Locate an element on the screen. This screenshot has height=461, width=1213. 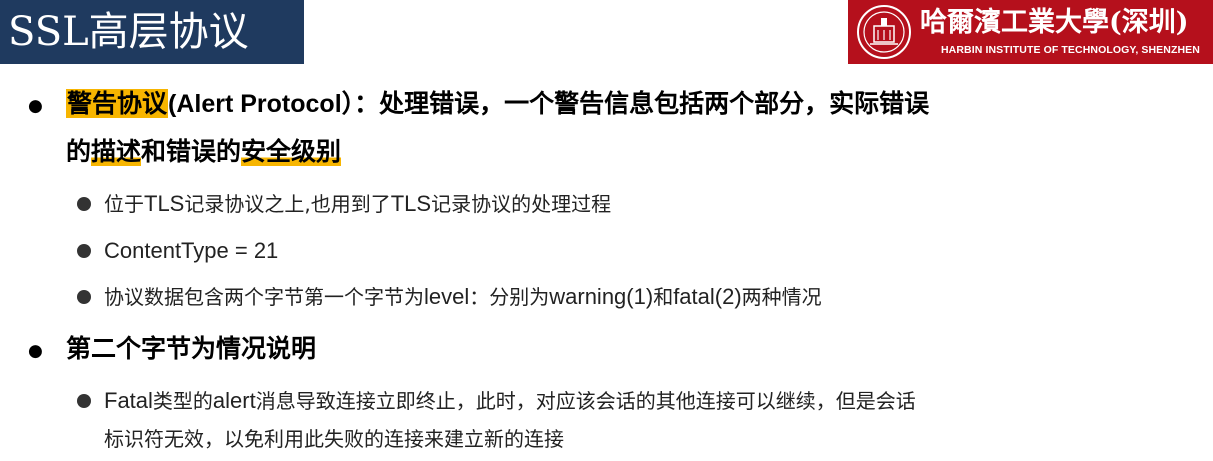
text-en: ContentType = 21 is located at coordinates (191, 250).